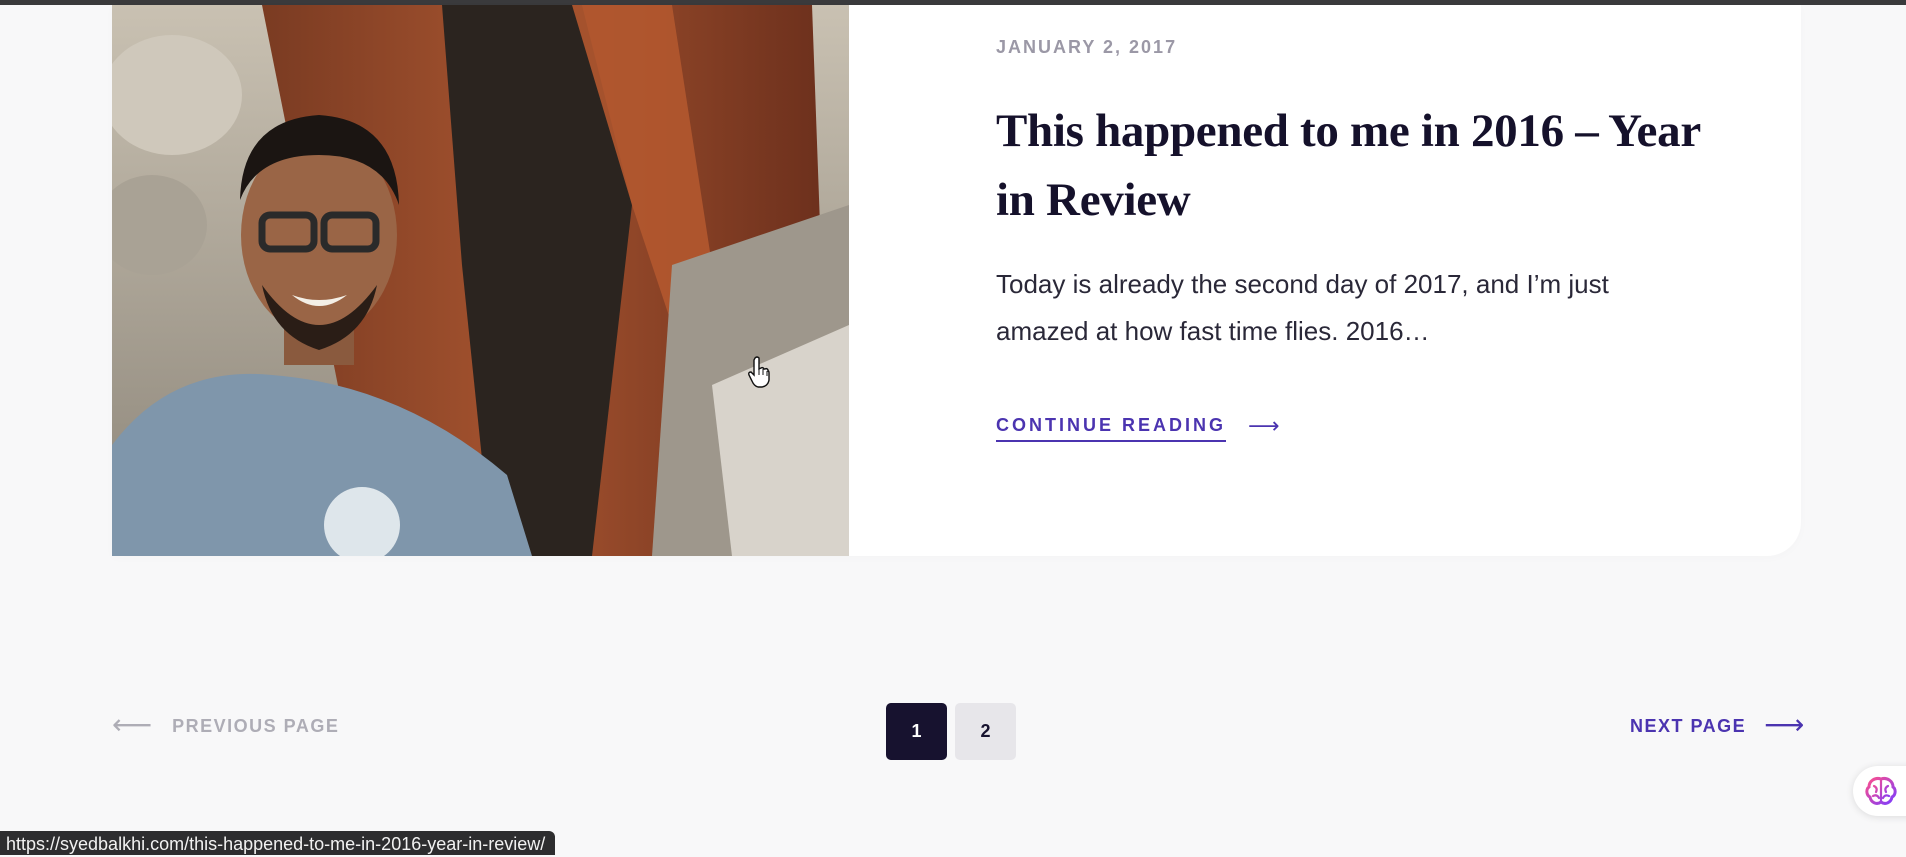 The image size is (1906, 857). I want to click on page-2-button: 2, so click(985, 731).